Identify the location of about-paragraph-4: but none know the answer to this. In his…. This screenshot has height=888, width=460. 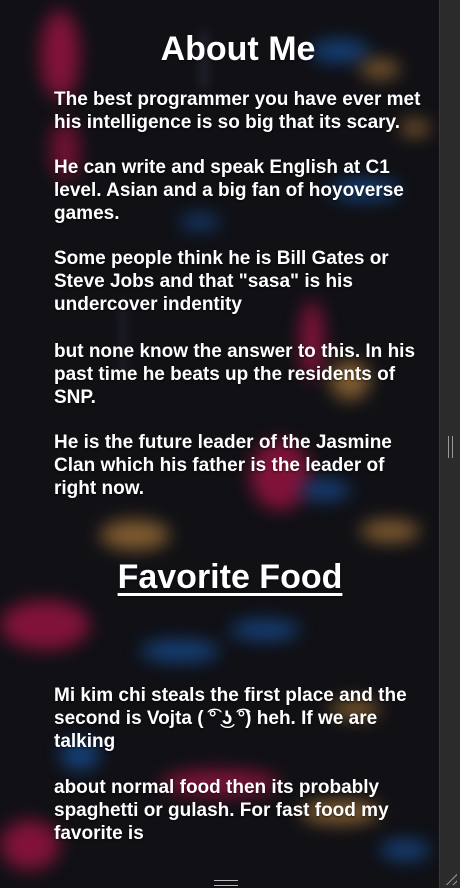
(235, 374).